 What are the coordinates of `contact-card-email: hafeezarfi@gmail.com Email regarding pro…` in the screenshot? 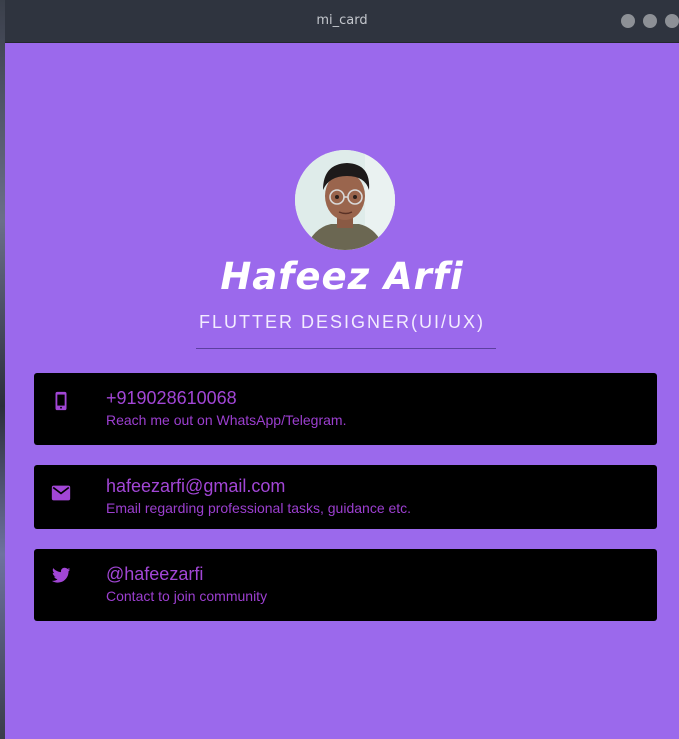 It's located at (345, 497).